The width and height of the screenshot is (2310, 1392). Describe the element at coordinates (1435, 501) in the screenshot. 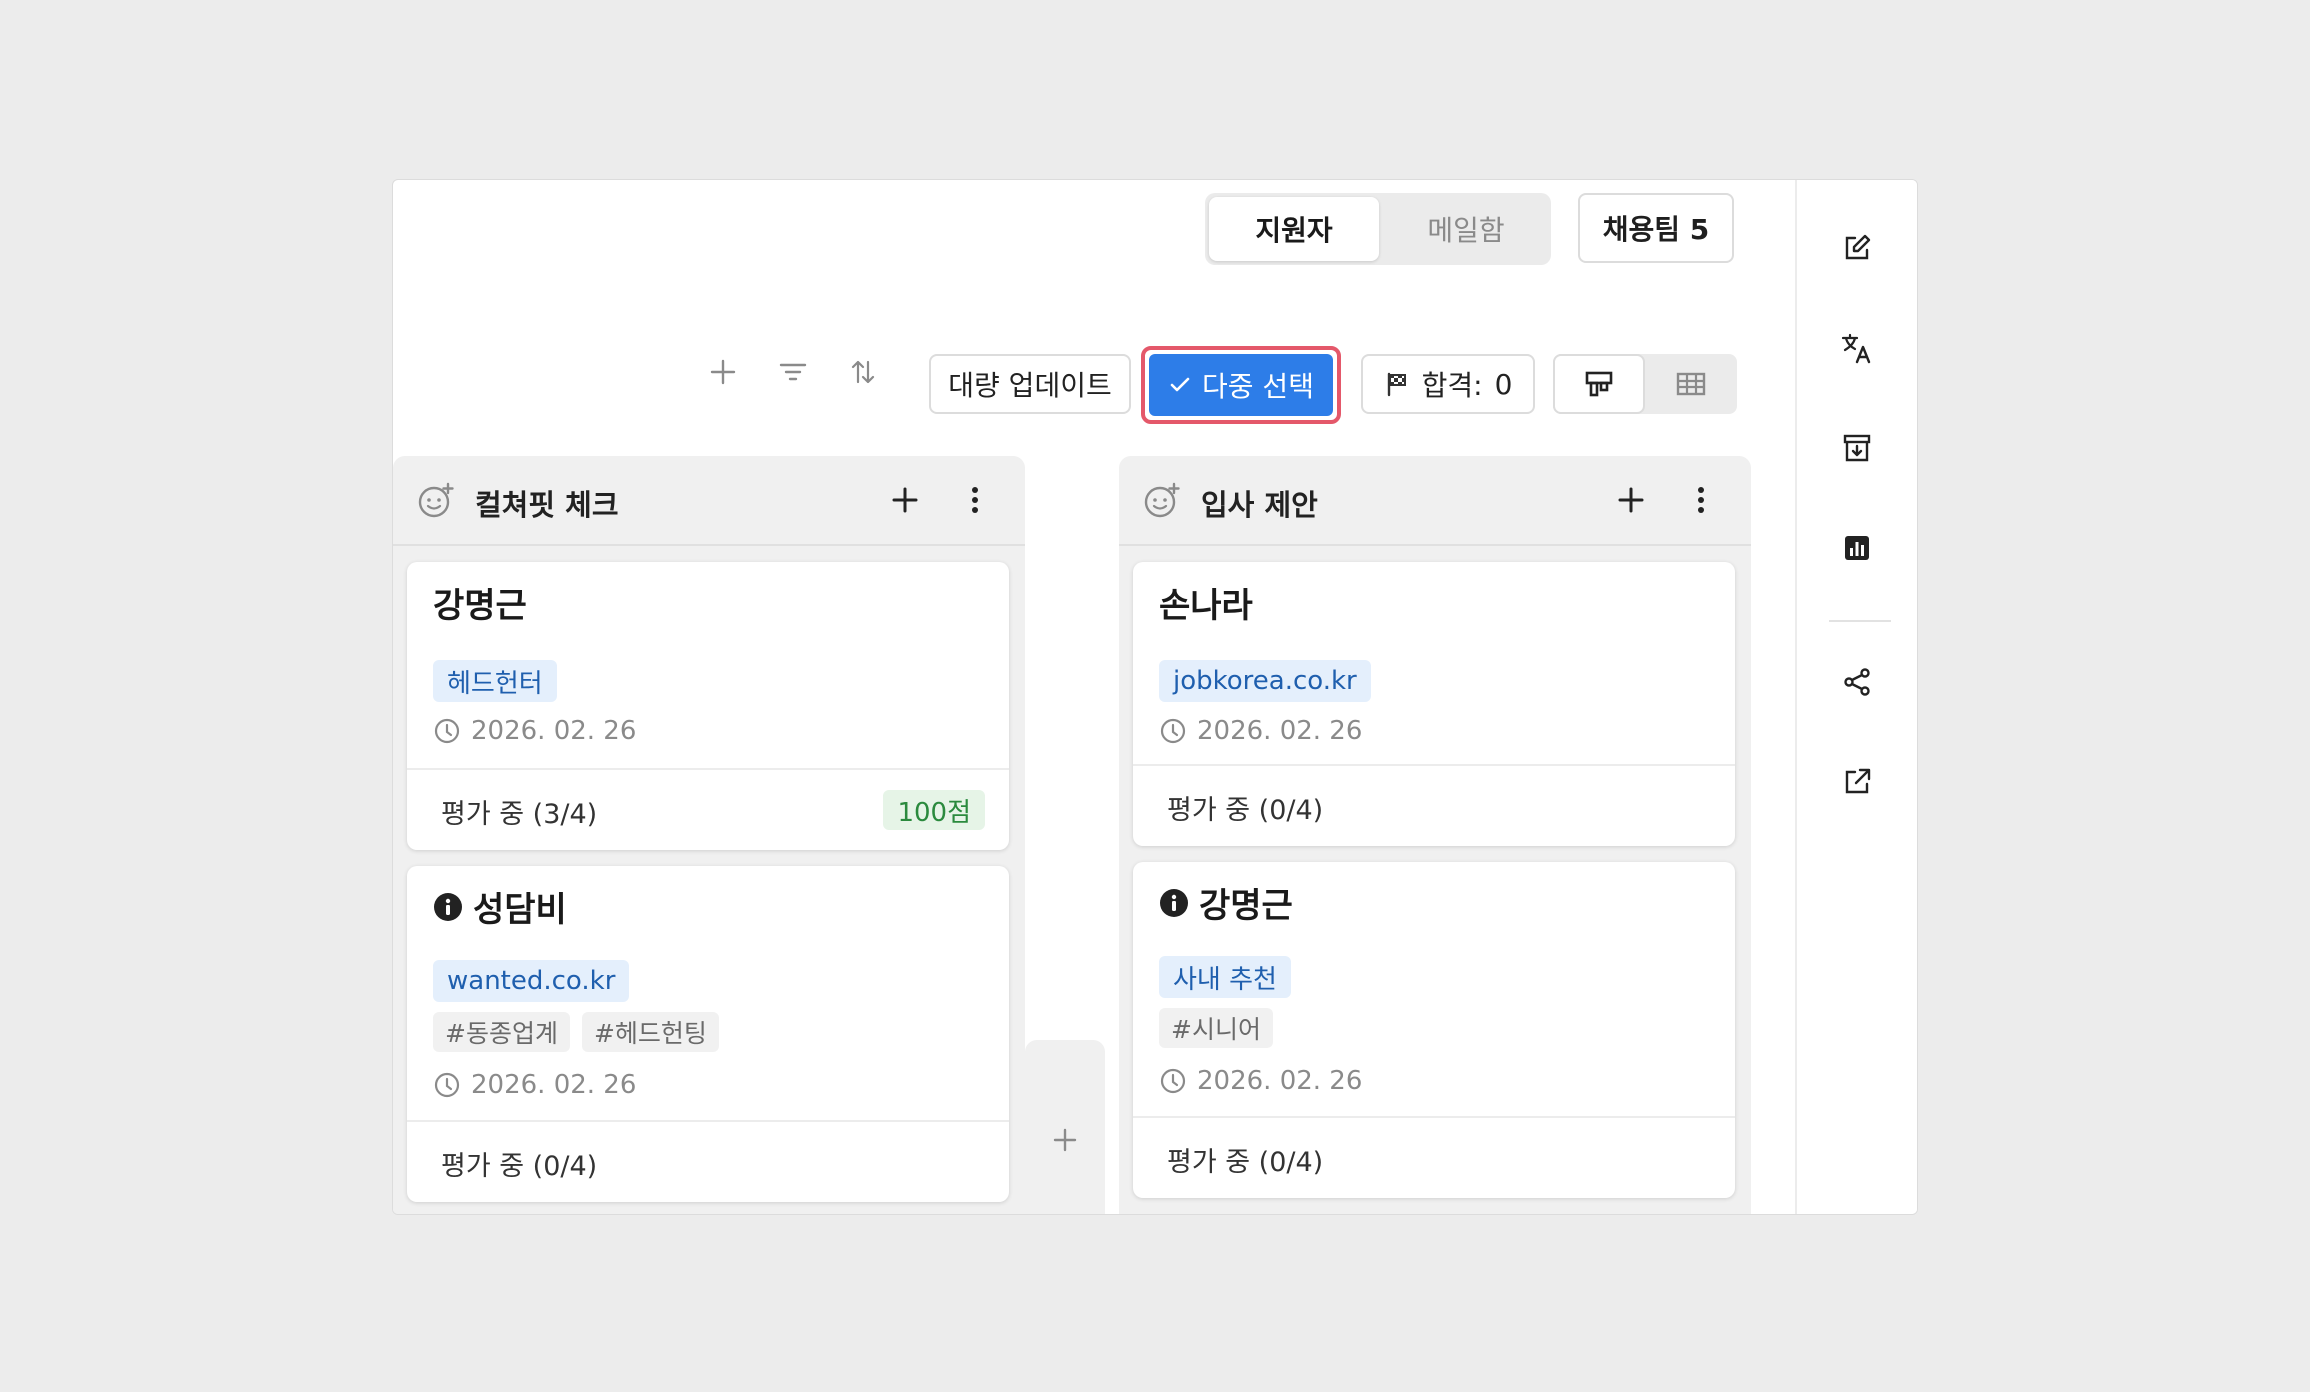

I see `column-header: 입사 제안` at that location.